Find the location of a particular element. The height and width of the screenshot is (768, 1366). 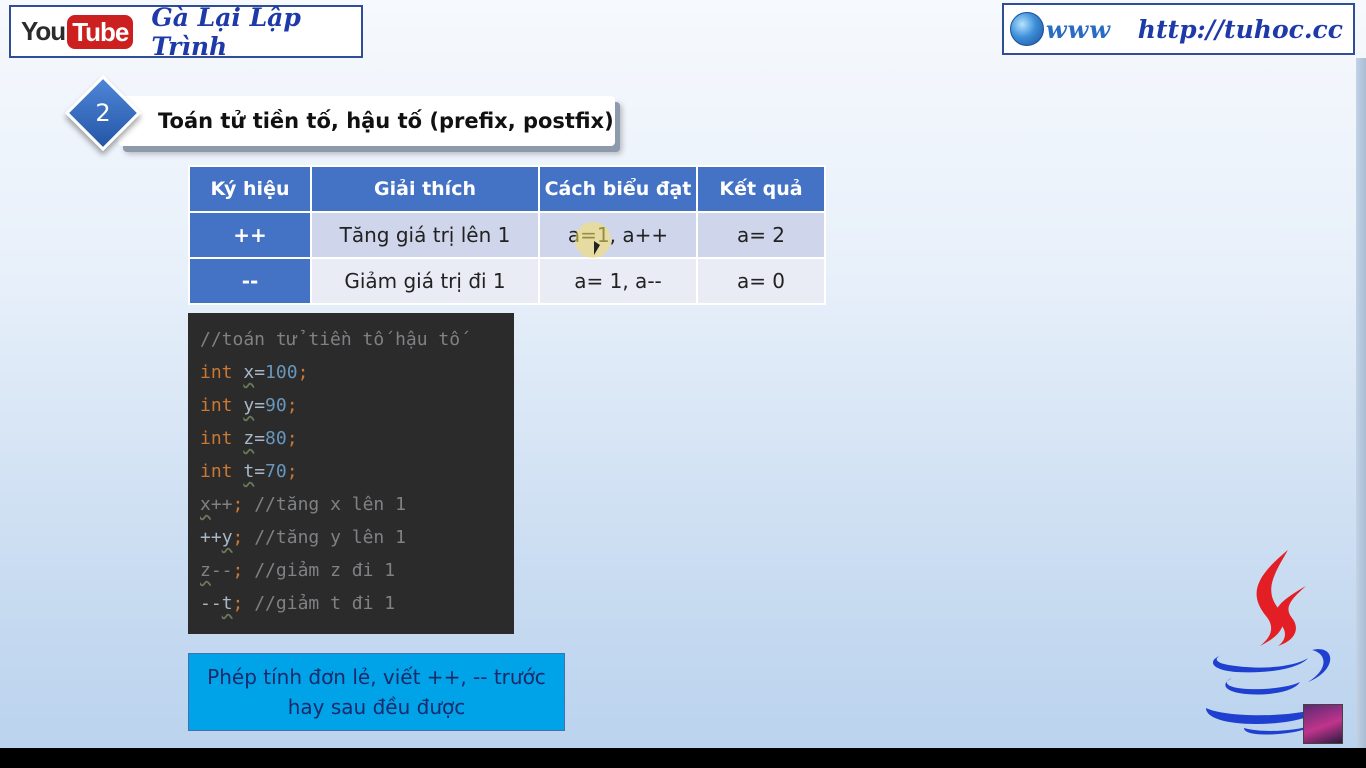

website-banner: www http://tuhoc.cc is located at coordinates (1178, 29).